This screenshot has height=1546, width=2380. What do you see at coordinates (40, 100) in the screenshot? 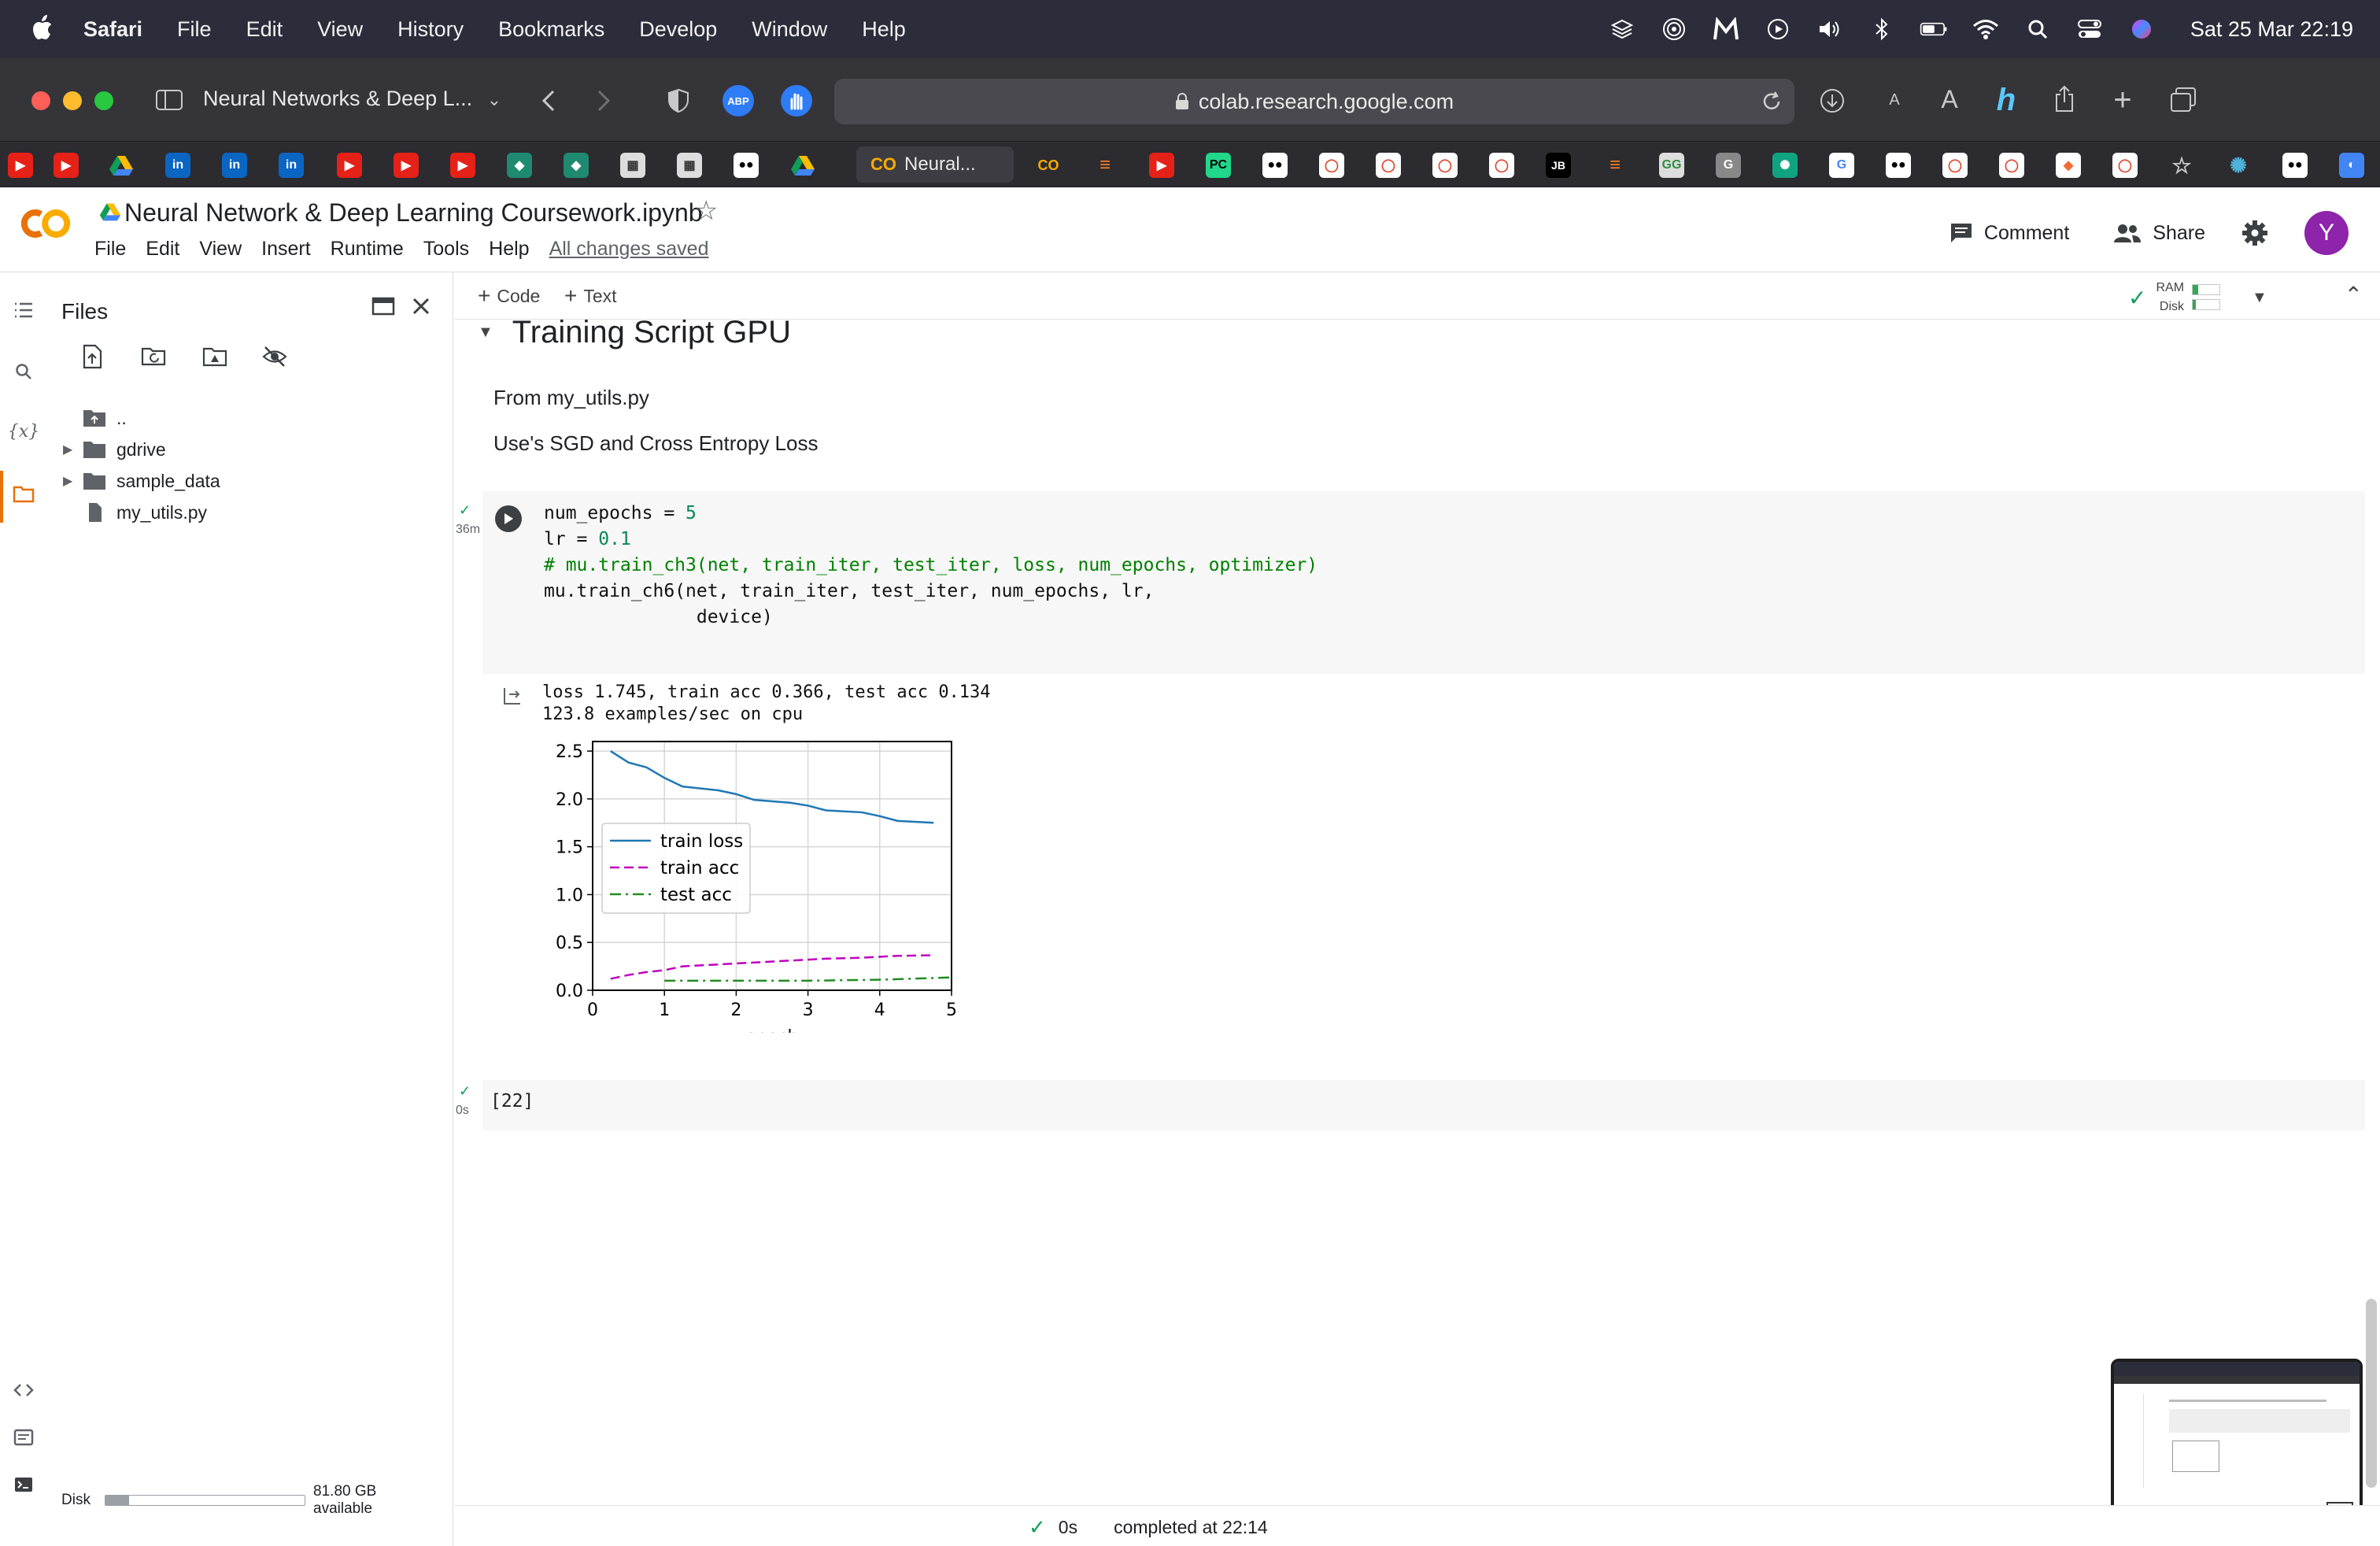
I see `close-window-button` at bounding box center [40, 100].